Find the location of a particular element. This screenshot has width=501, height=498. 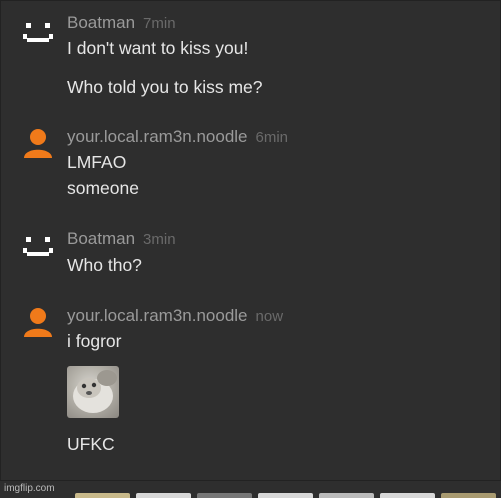

message-header: Boatman 3min is located at coordinates (121, 239).